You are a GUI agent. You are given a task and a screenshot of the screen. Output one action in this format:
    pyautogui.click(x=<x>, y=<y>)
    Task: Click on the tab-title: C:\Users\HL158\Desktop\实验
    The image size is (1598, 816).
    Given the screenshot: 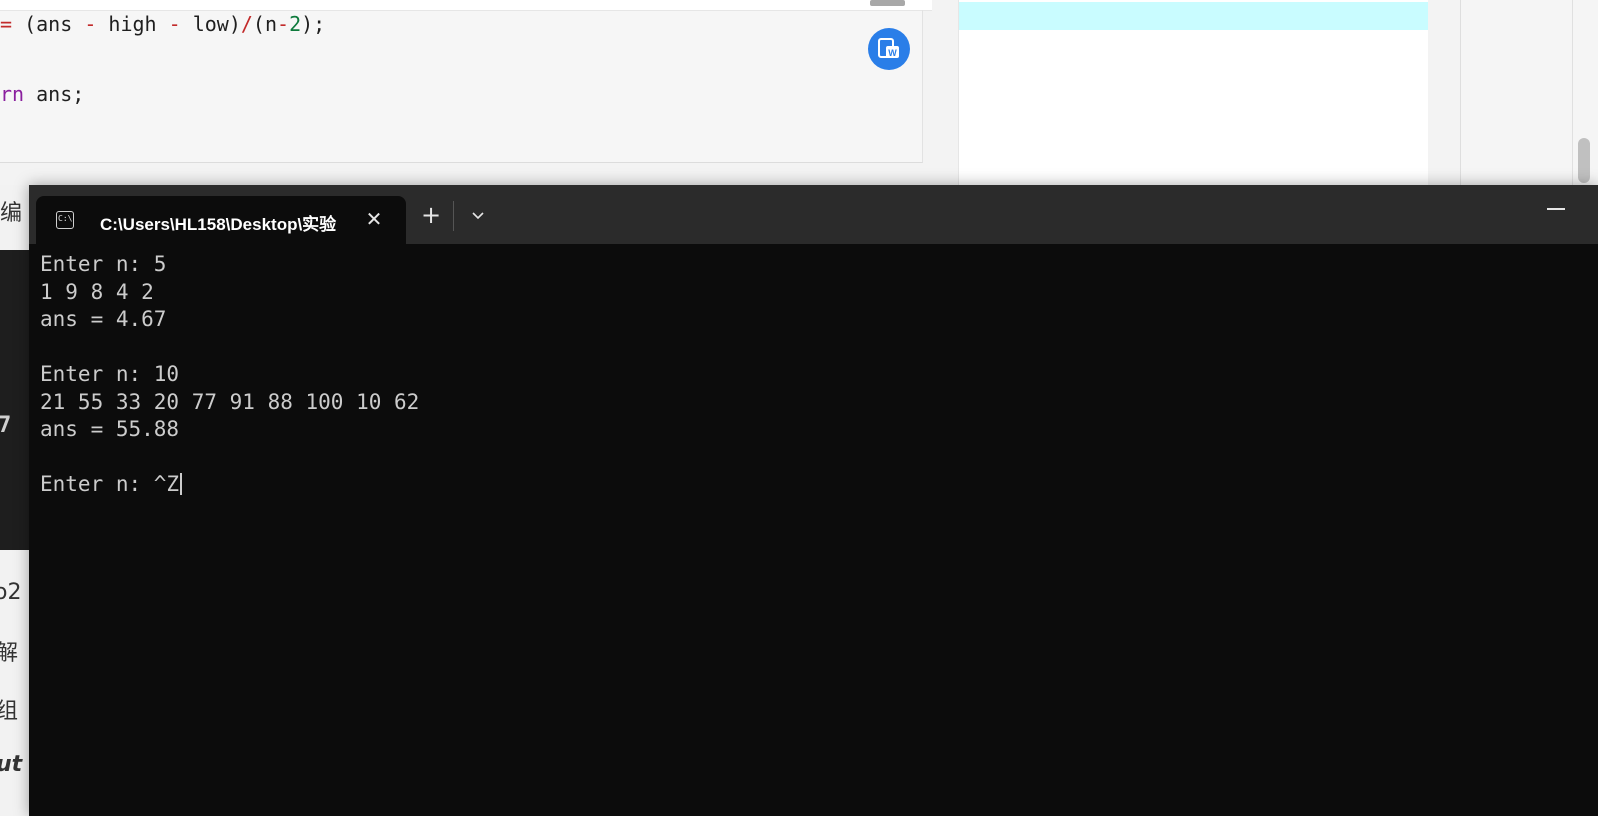 What is the action you would take?
    pyautogui.click(x=218, y=224)
    